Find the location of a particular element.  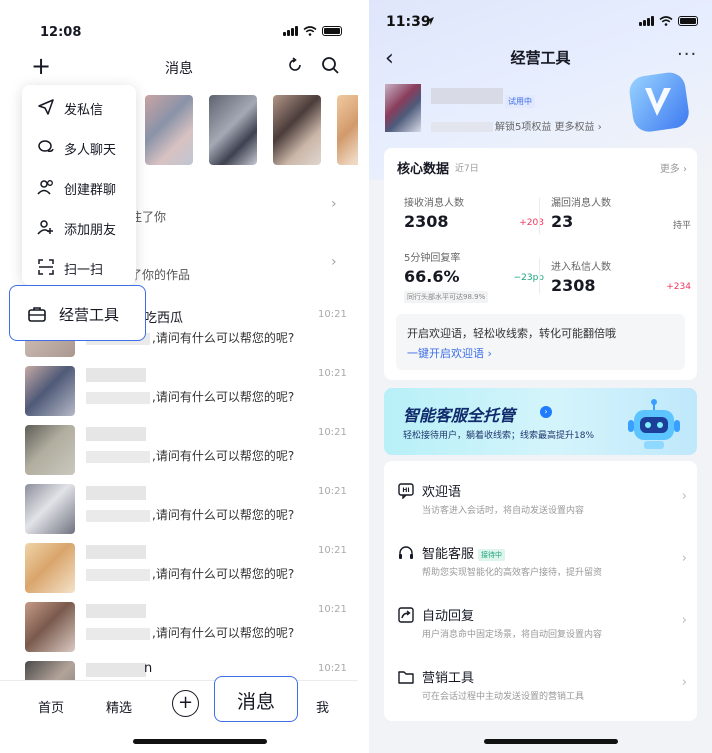

menu-item-scan: 扫一扫 is located at coordinates (79, 267).